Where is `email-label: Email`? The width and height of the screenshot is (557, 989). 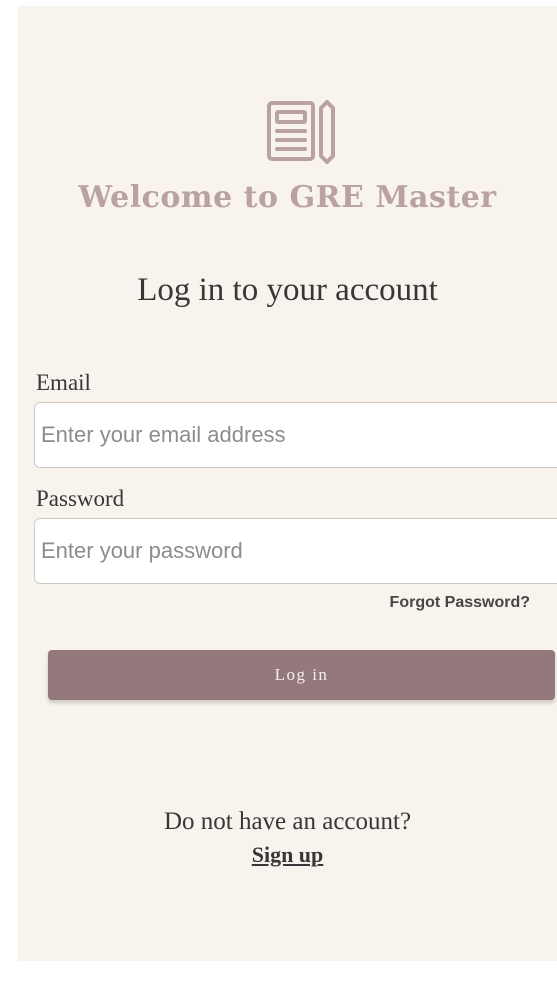
email-label: Email is located at coordinates (63, 382).